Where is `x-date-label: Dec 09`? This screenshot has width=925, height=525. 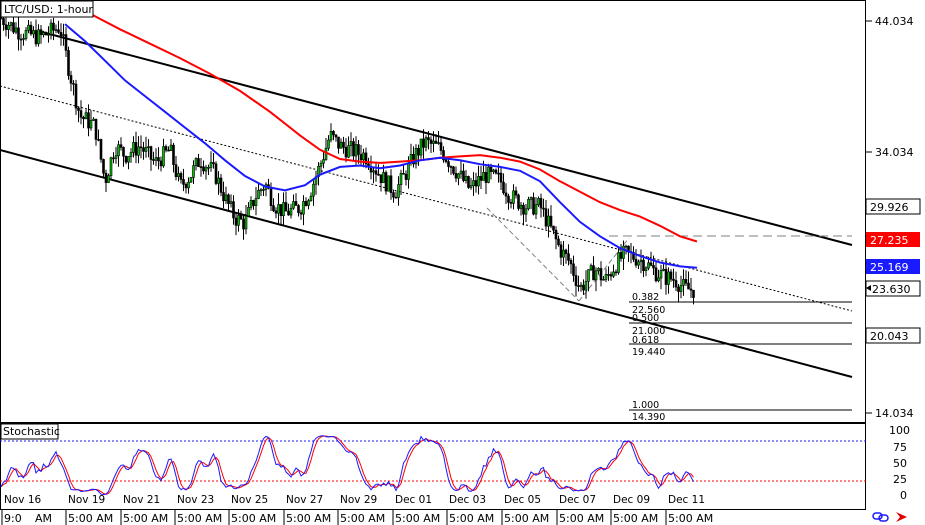 x-date-label: Dec 09 is located at coordinates (631, 500).